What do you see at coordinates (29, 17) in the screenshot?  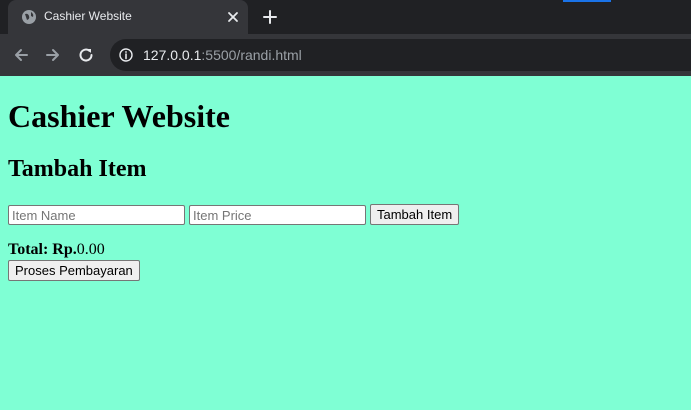 I see `globe-icon` at bounding box center [29, 17].